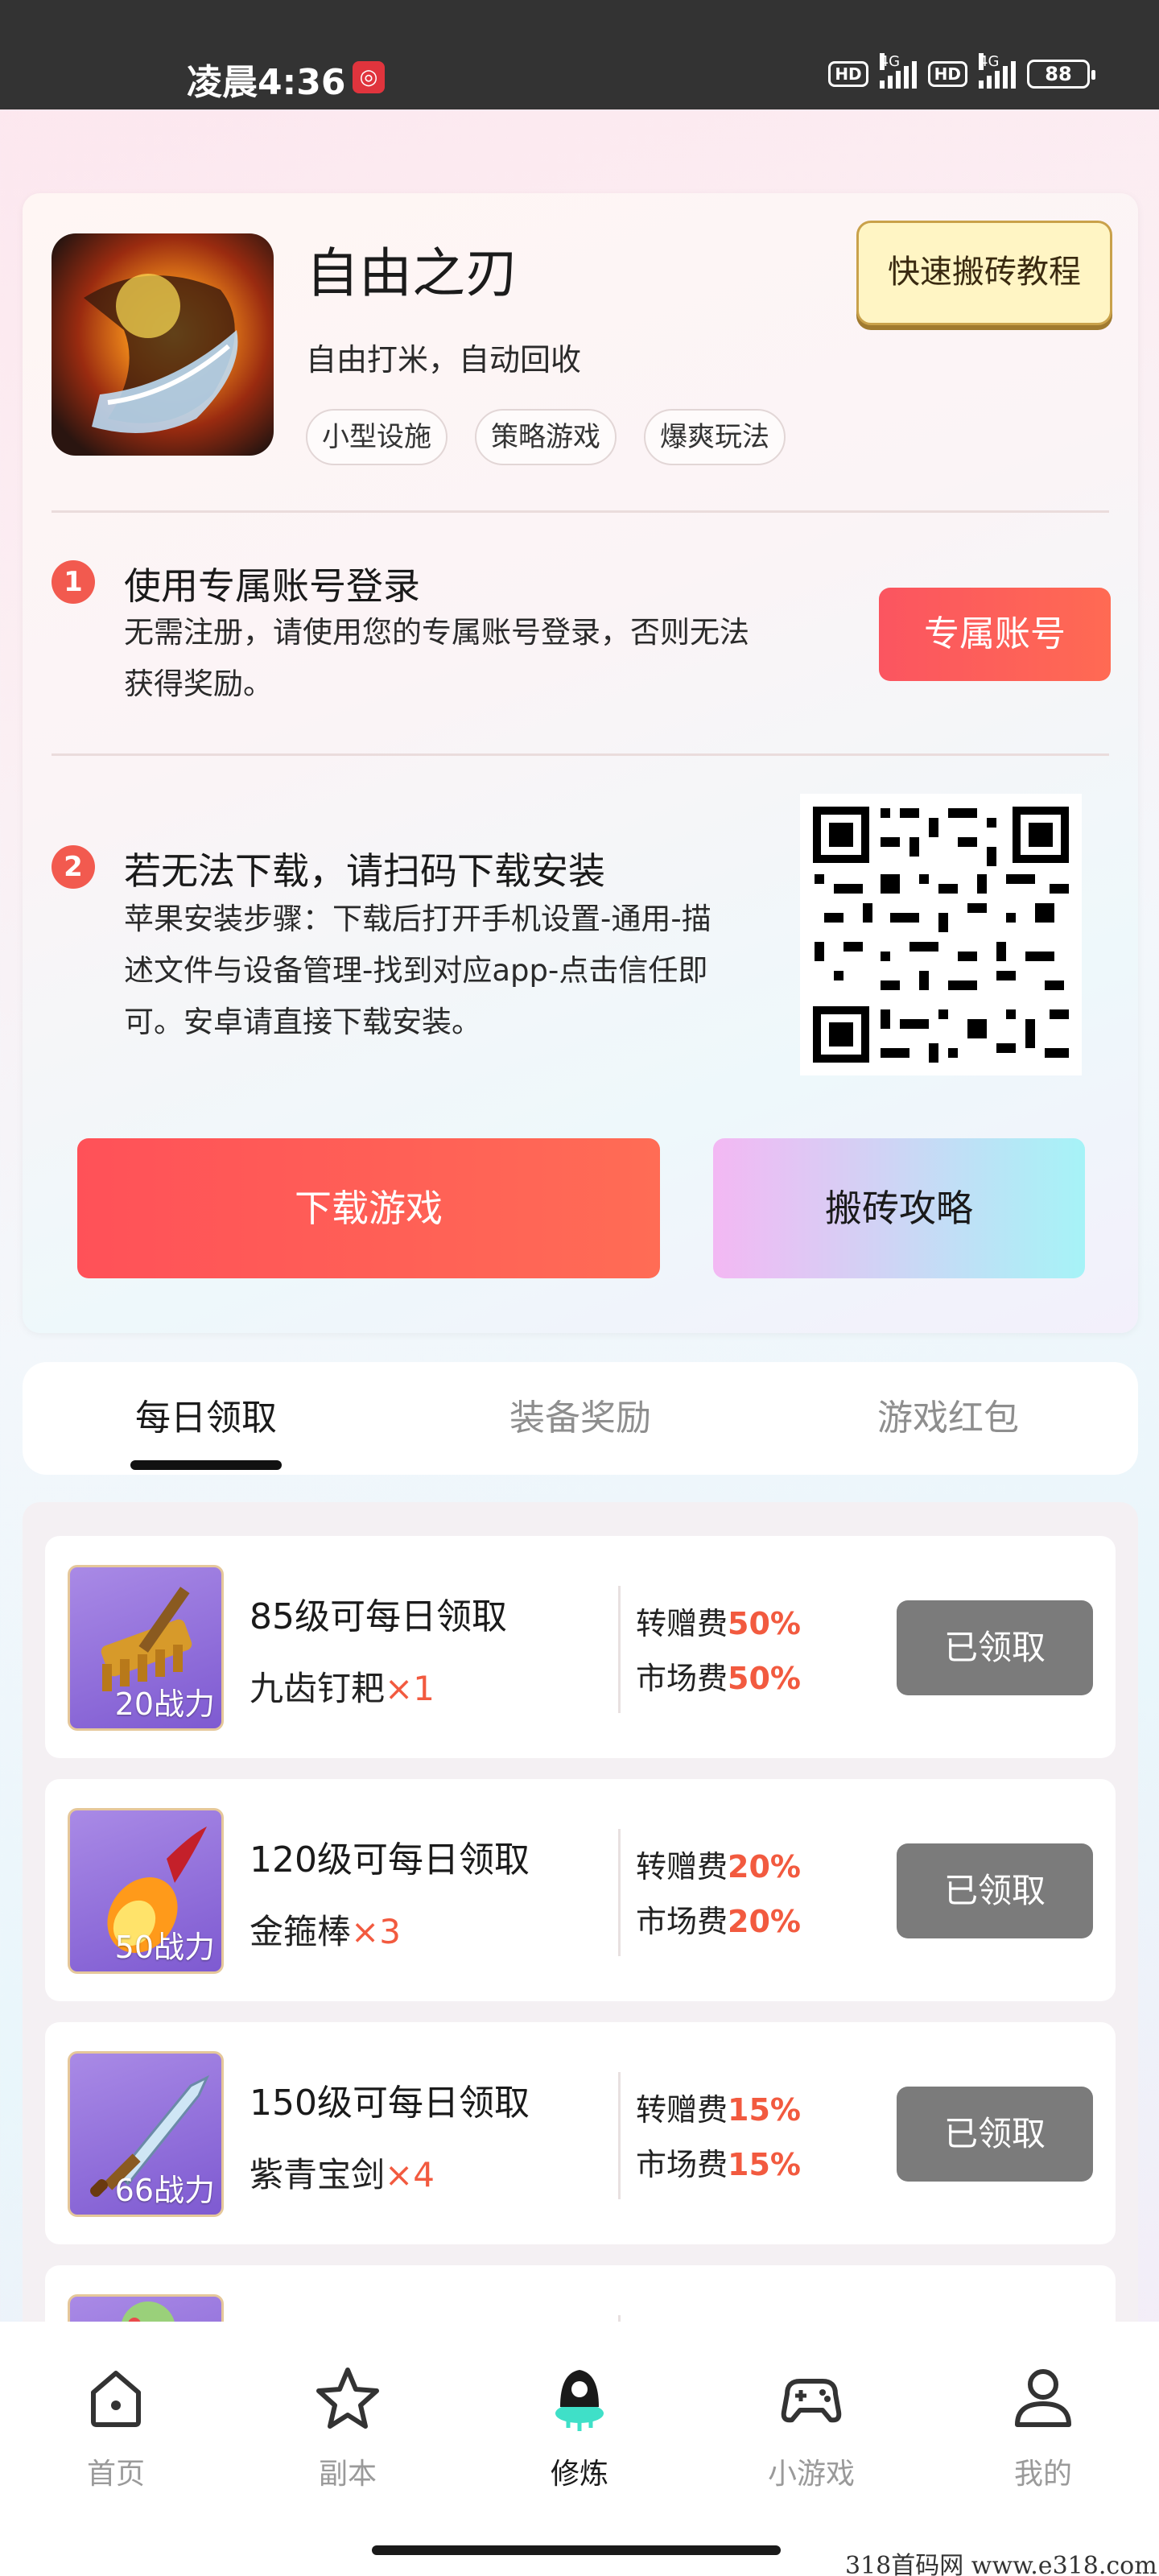 The width and height of the screenshot is (1159, 2576). Describe the element at coordinates (436, 658) in the screenshot. I see `step-description: 无需注册，请使用您的专属账号登录，否则无法 获得奖励。` at that location.